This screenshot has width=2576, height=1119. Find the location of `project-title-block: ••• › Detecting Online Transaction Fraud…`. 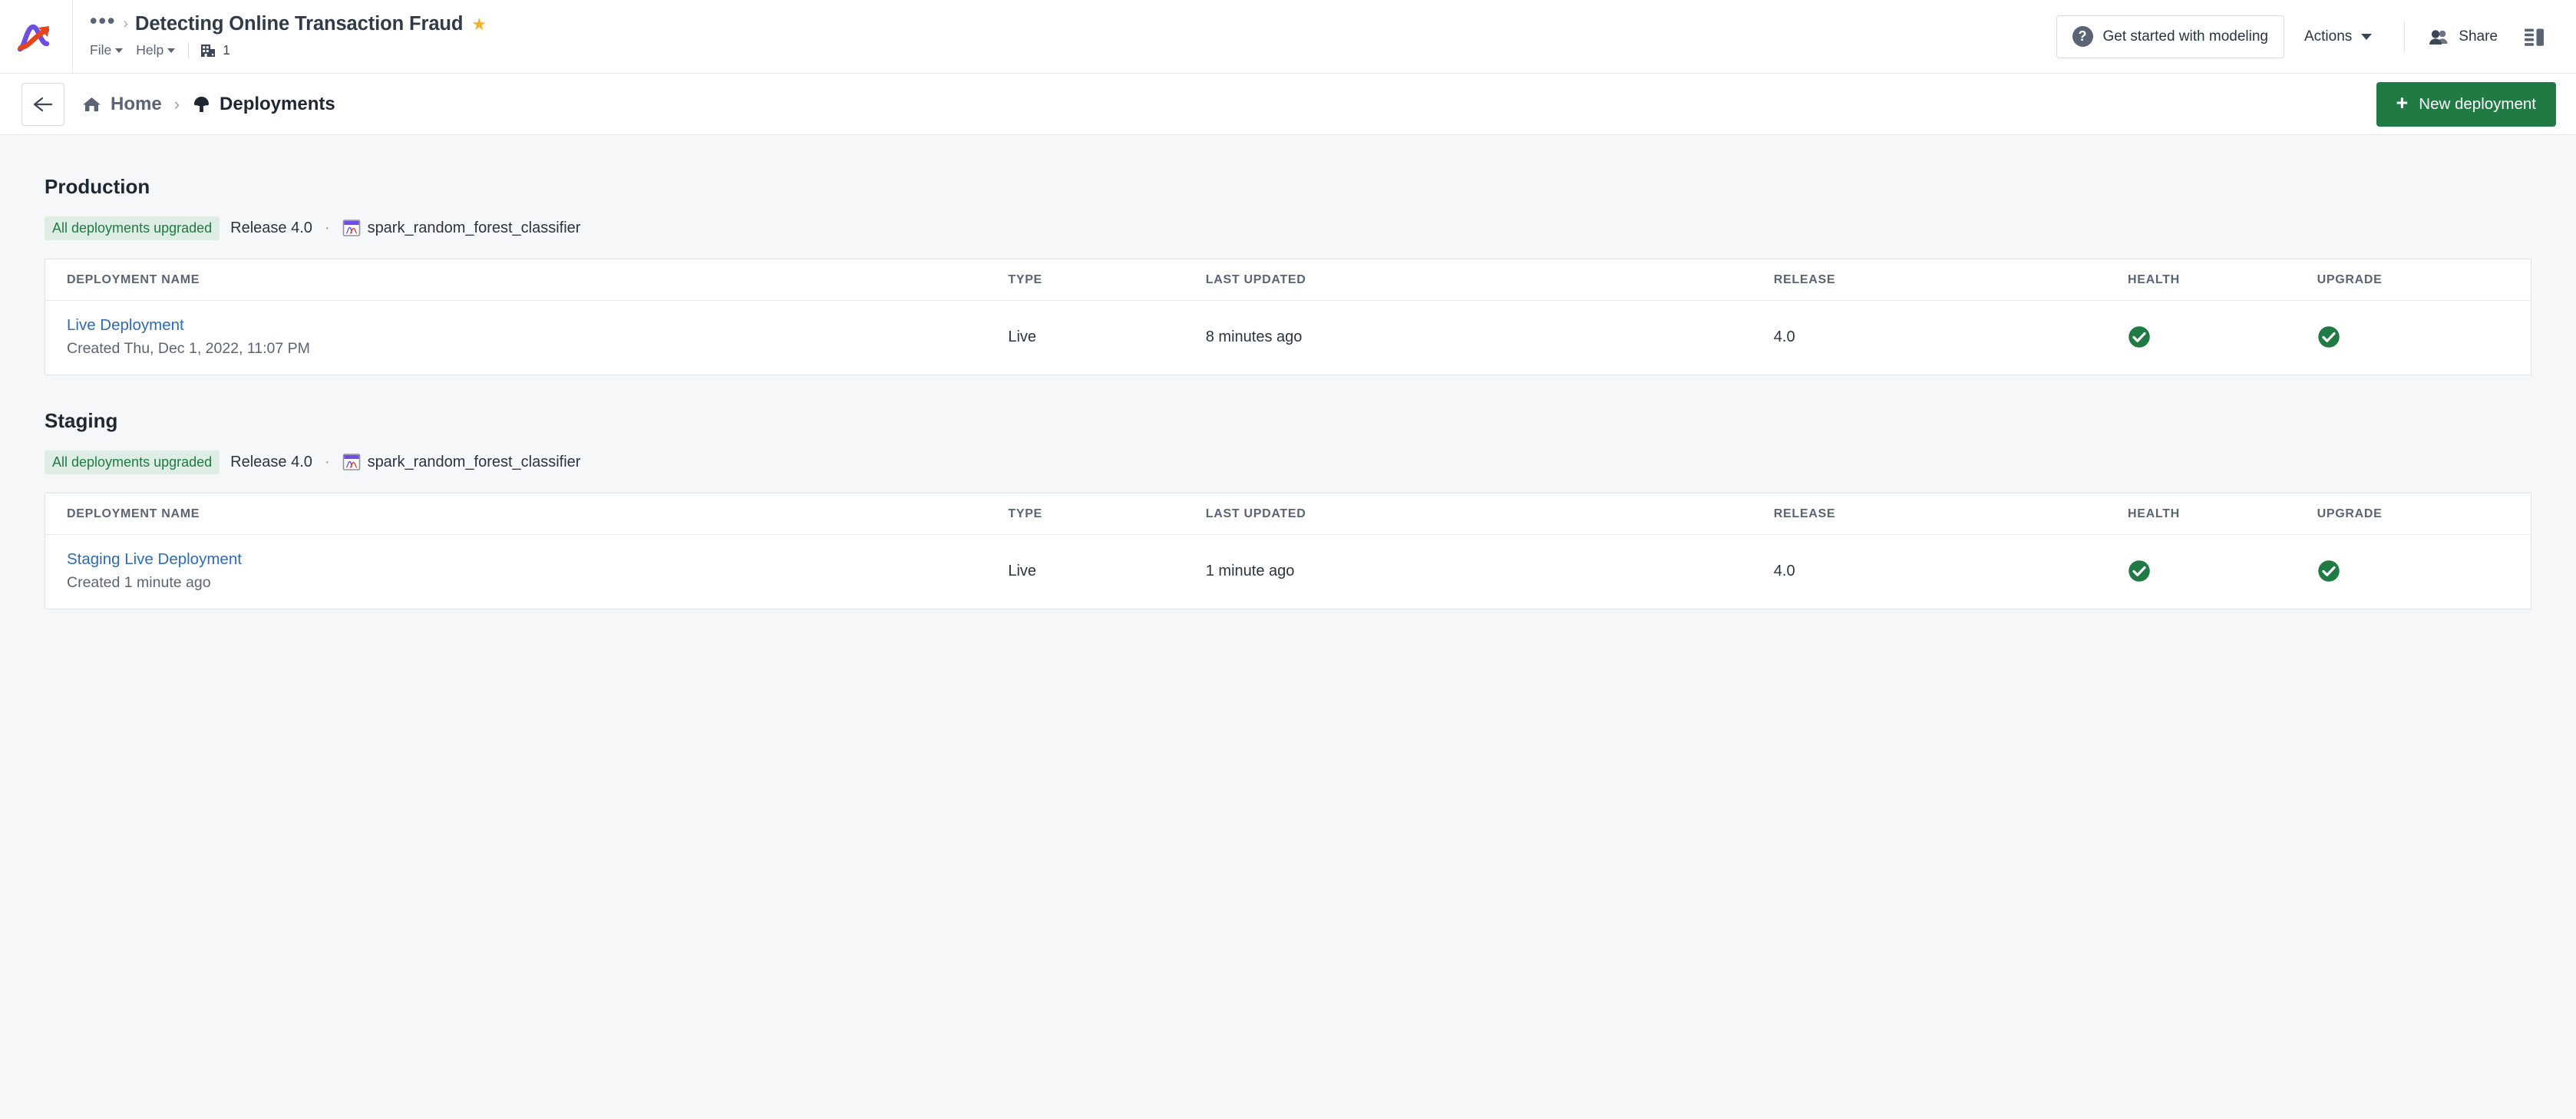

project-title-block: ••• › Detecting Online Transaction Fraud… is located at coordinates (1064, 36).